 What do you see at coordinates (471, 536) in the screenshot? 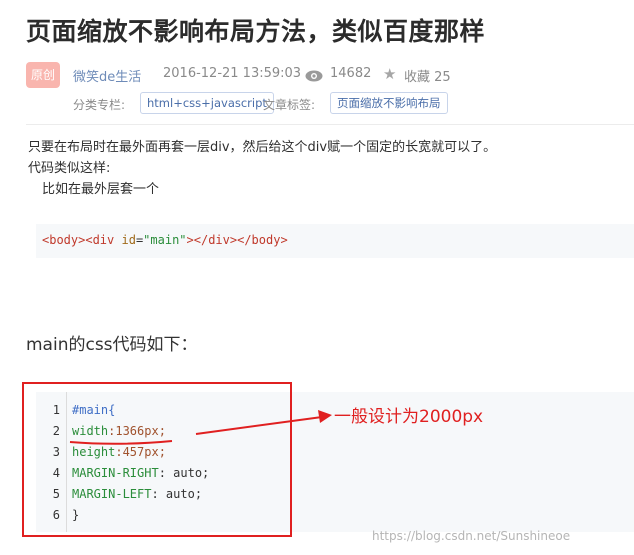
I see `watermark: https://blog.csdn.net/Sunshineoe` at bounding box center [471, 536].